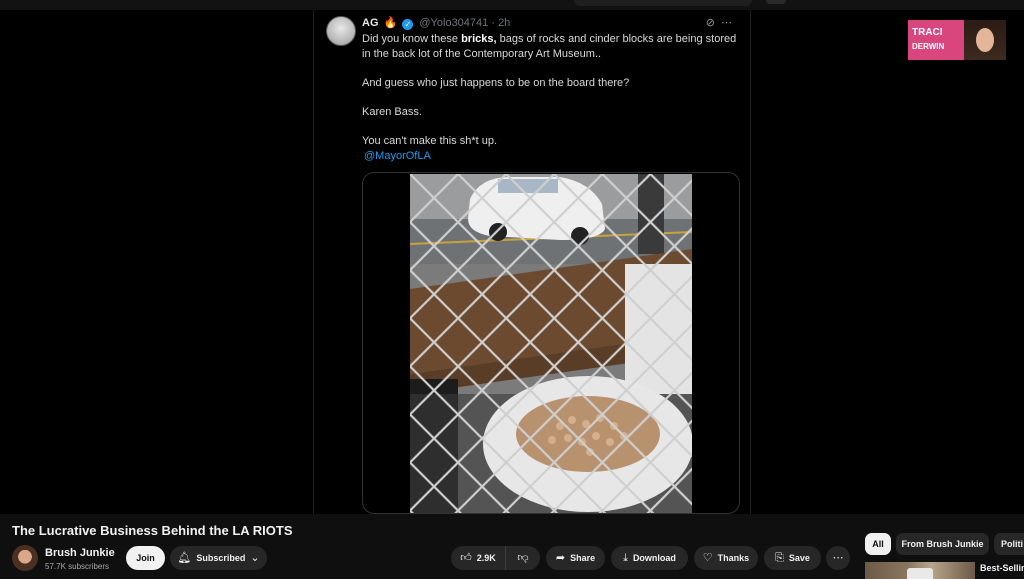 The height and width of the screenshot is (579, 1024). Describe the element at coordinates (985, 40) in the screenshot. I see `presenter-portrait` at that location.